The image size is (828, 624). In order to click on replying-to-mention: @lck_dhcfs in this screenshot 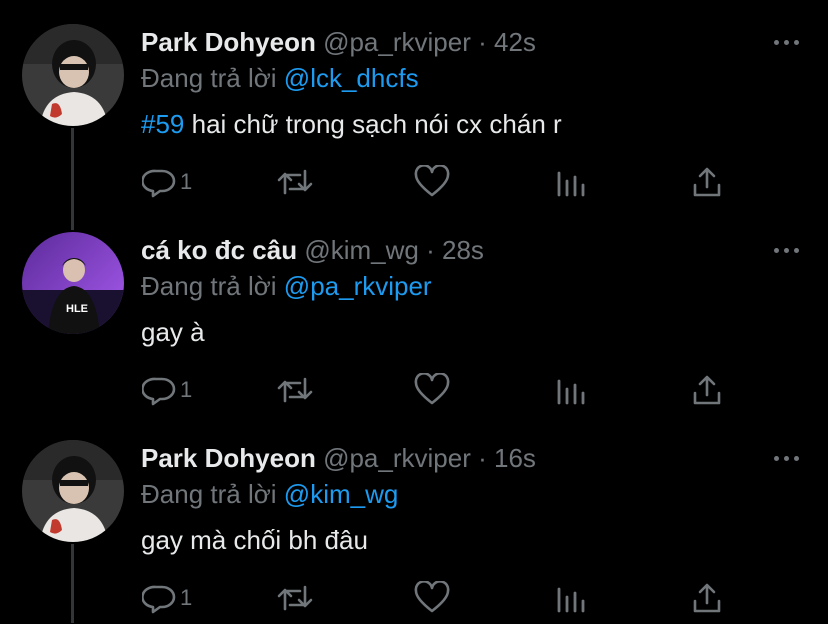, I will do `click(351, 78)`.